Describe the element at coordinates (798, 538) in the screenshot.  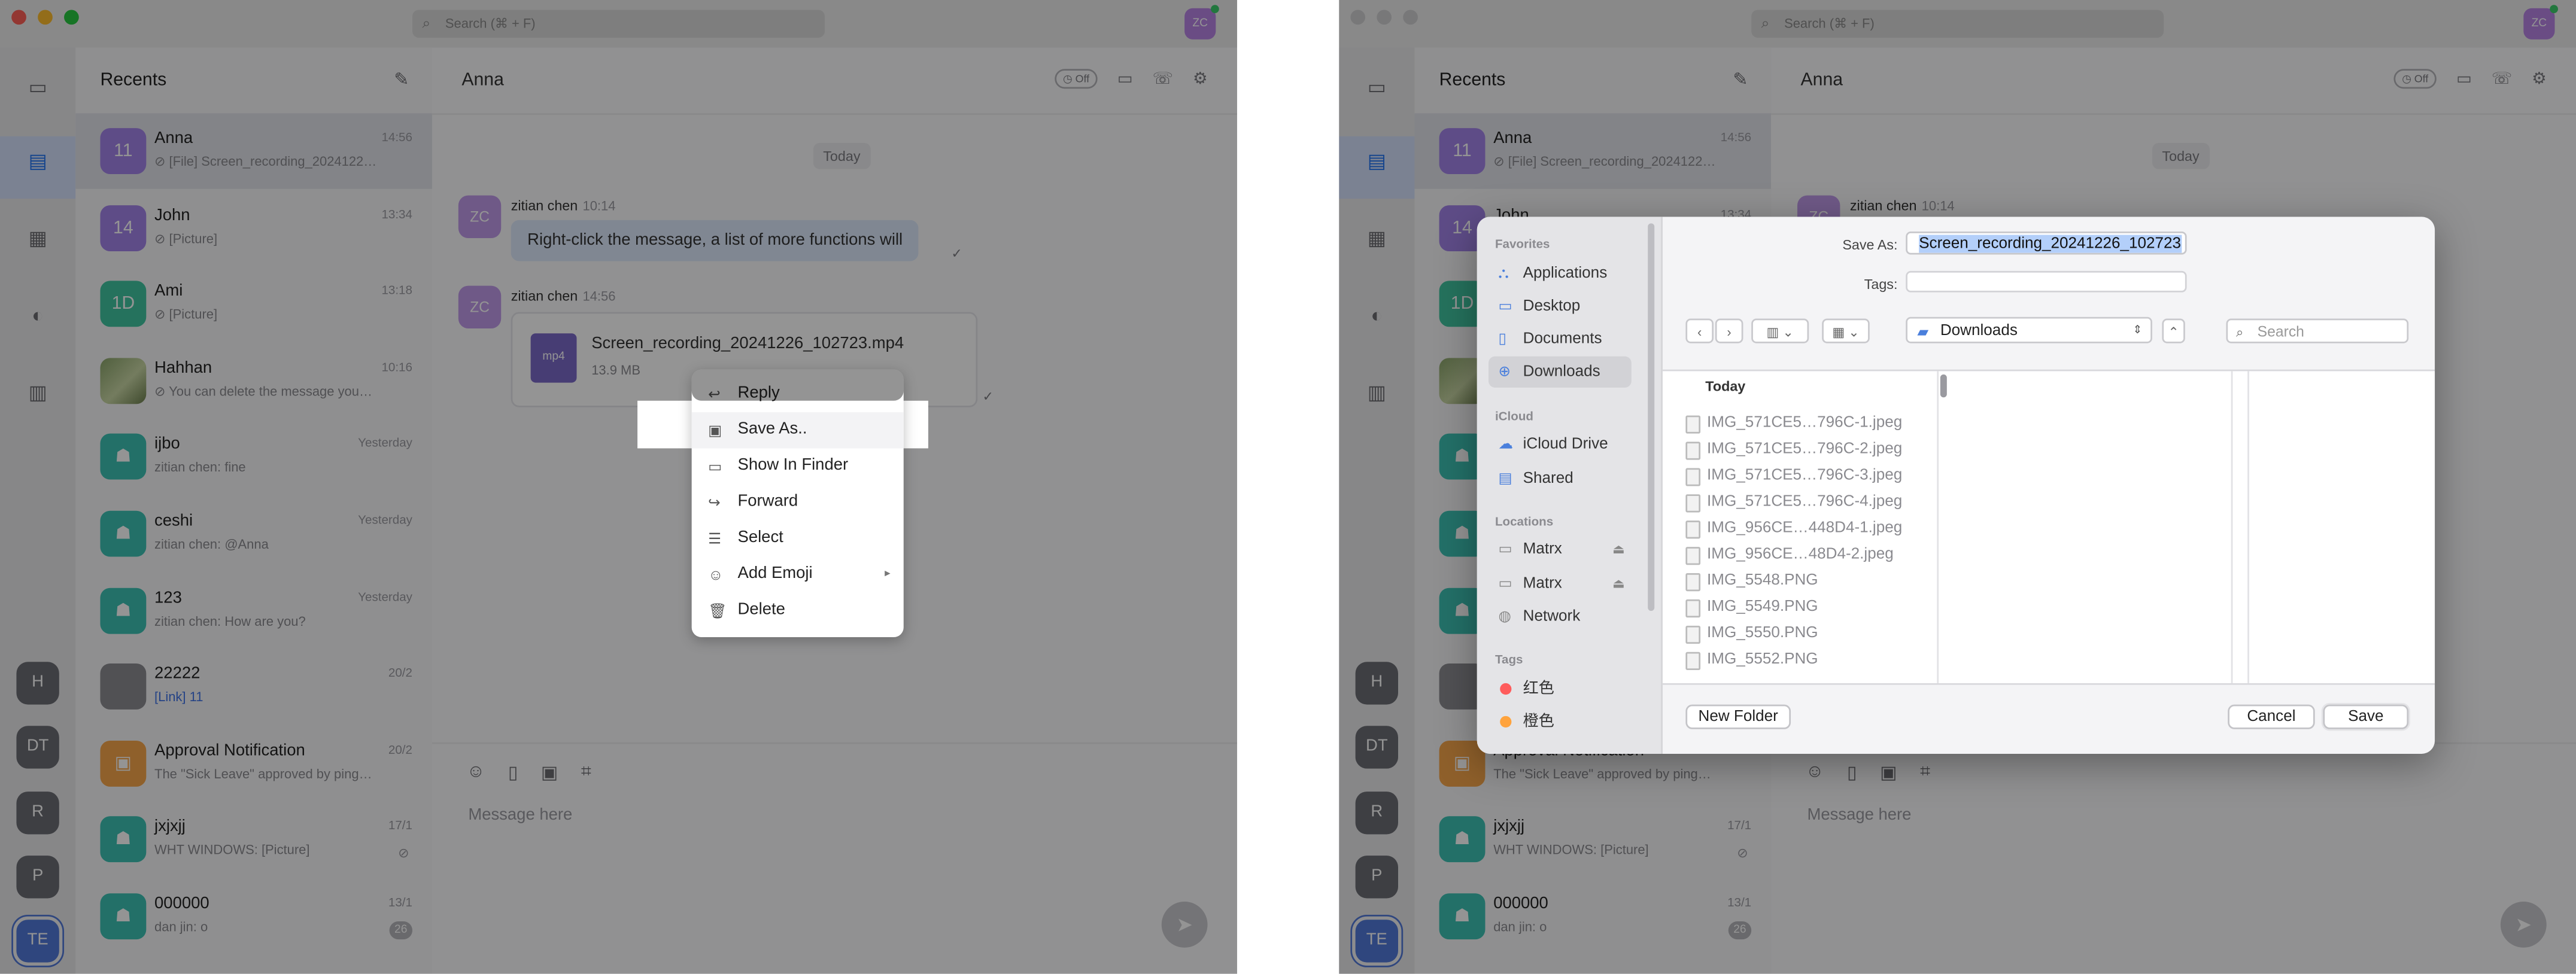
I see `menu-item-select: ☰ Select` at that location.